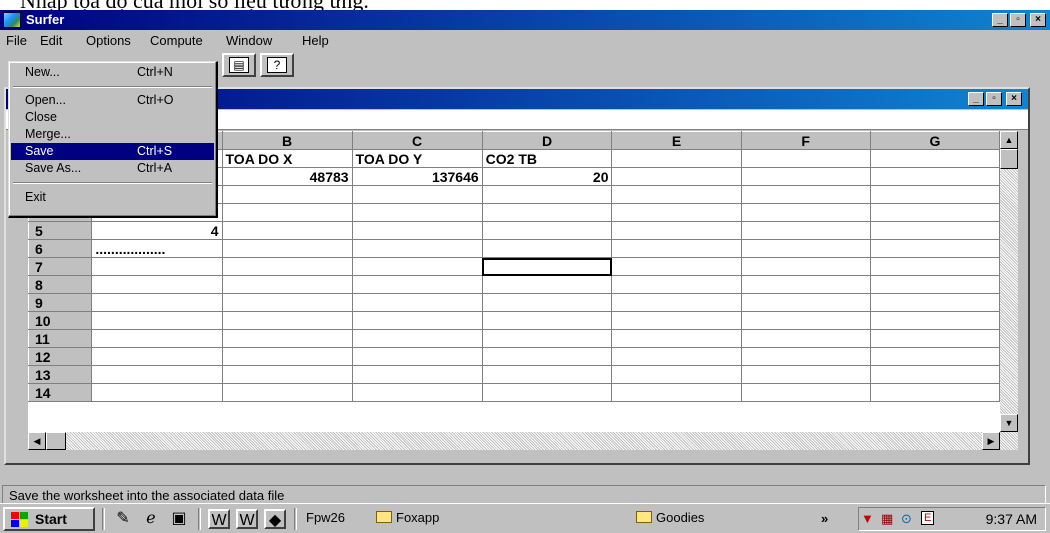  I want to click on column-header-e: E, so click(676, 140).